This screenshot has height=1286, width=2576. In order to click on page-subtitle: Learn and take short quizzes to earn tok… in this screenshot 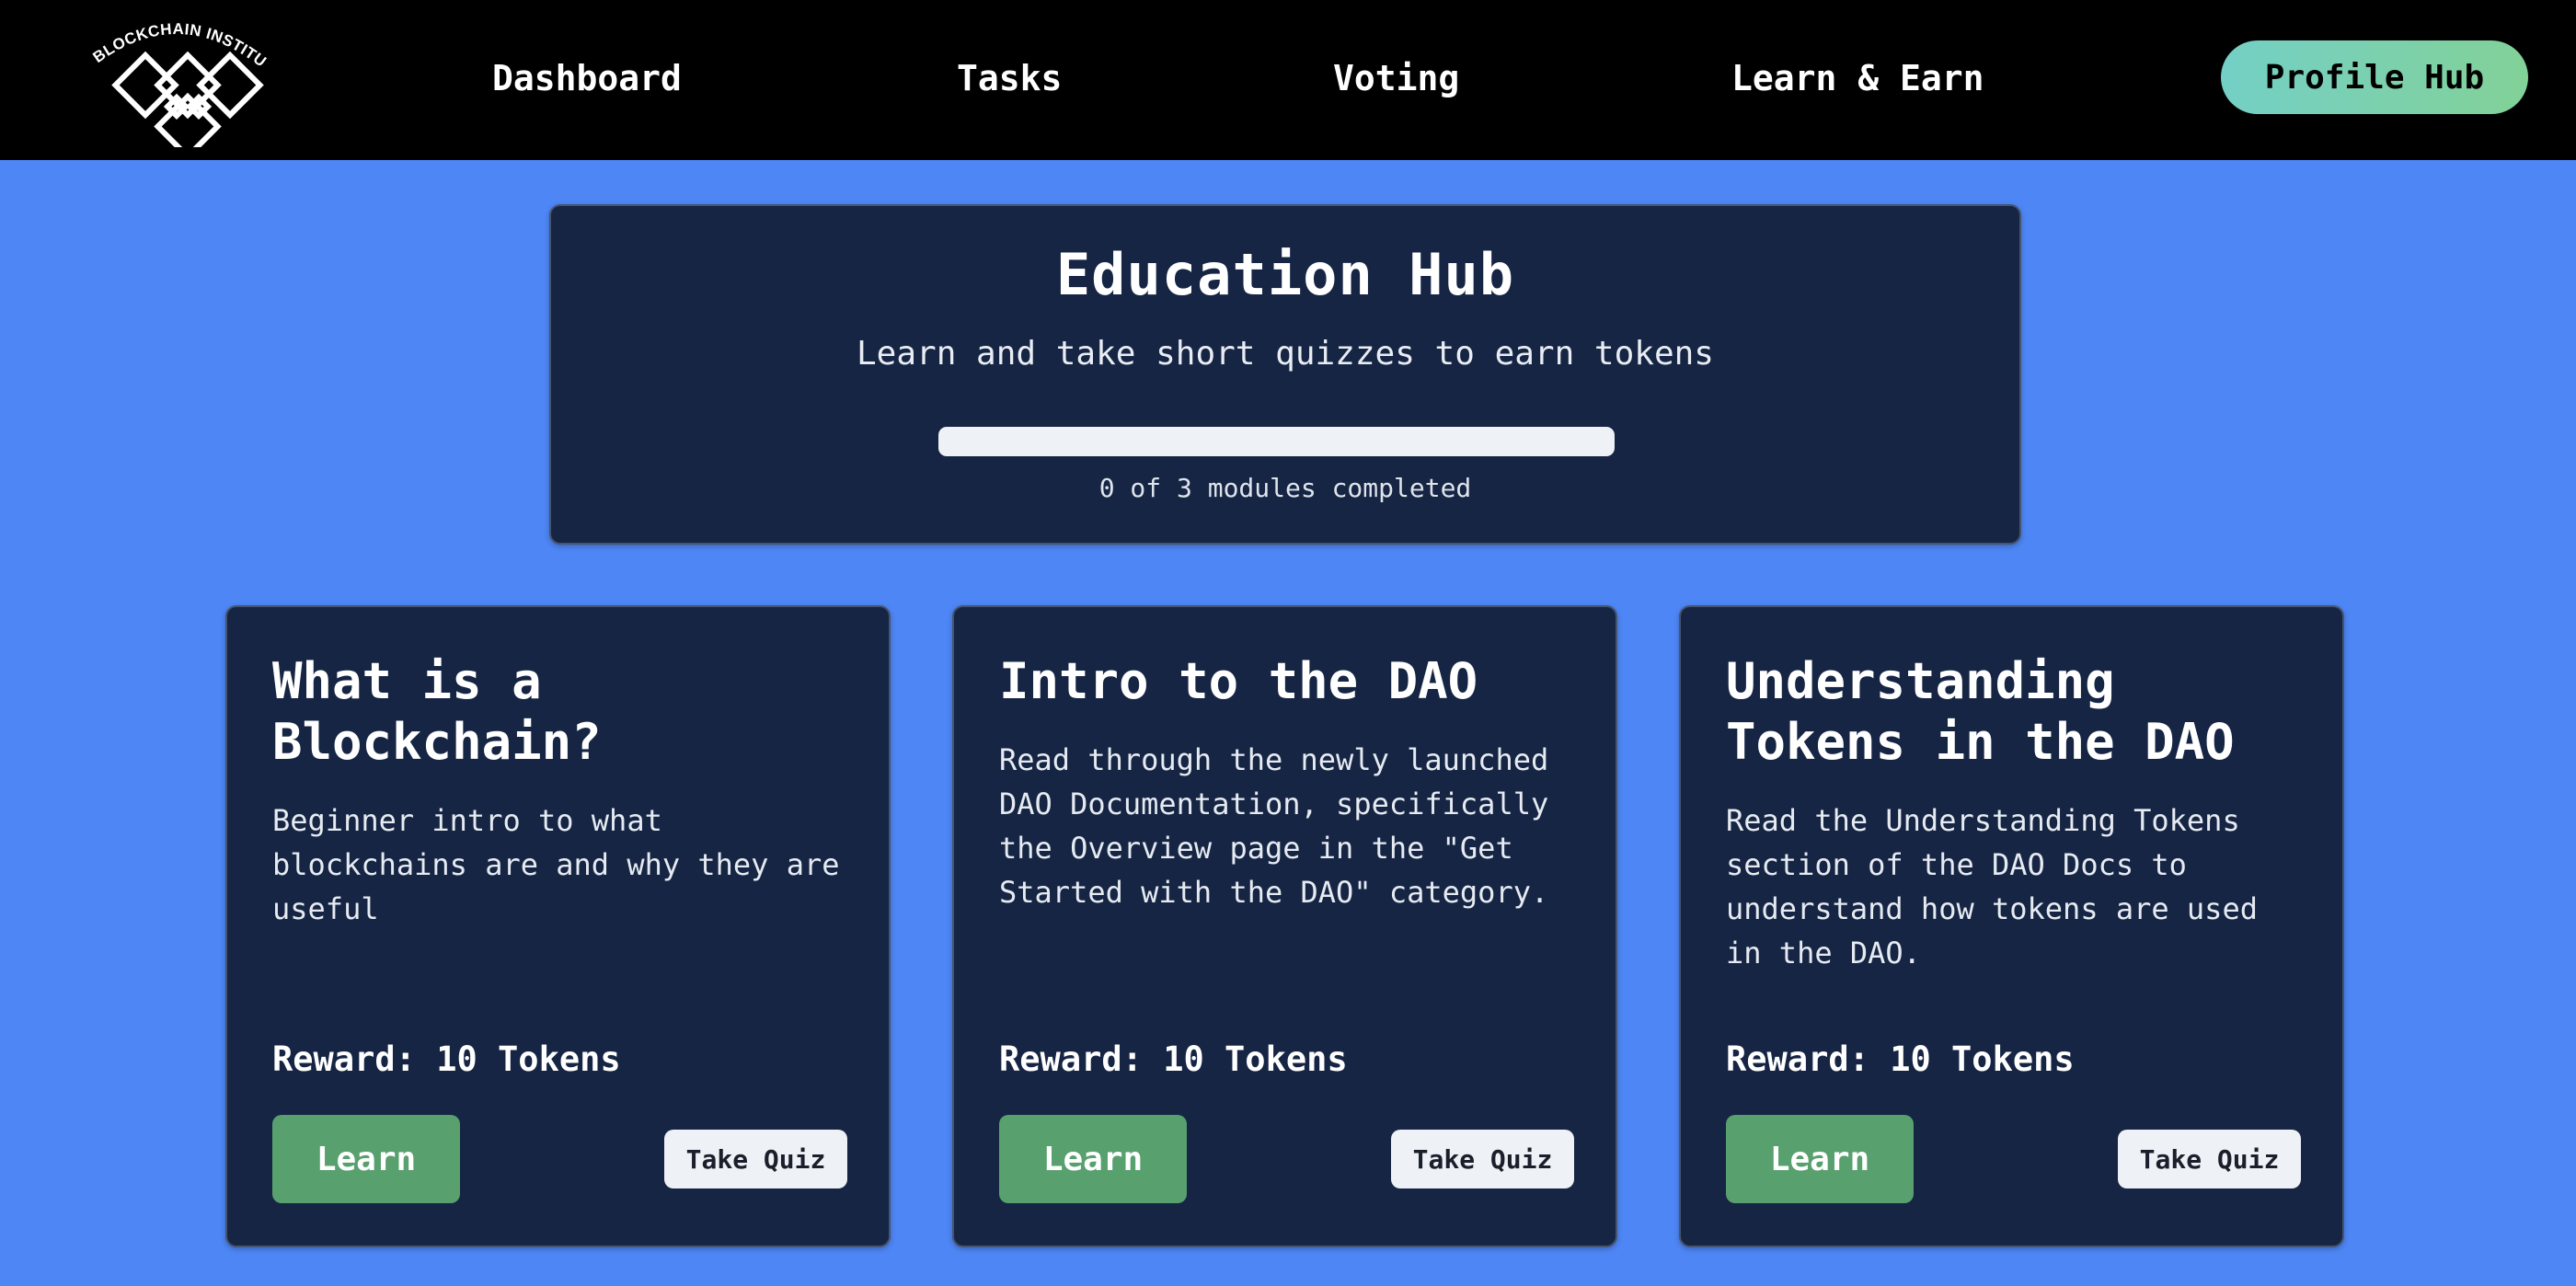, I will do `click(1285, 354)`.